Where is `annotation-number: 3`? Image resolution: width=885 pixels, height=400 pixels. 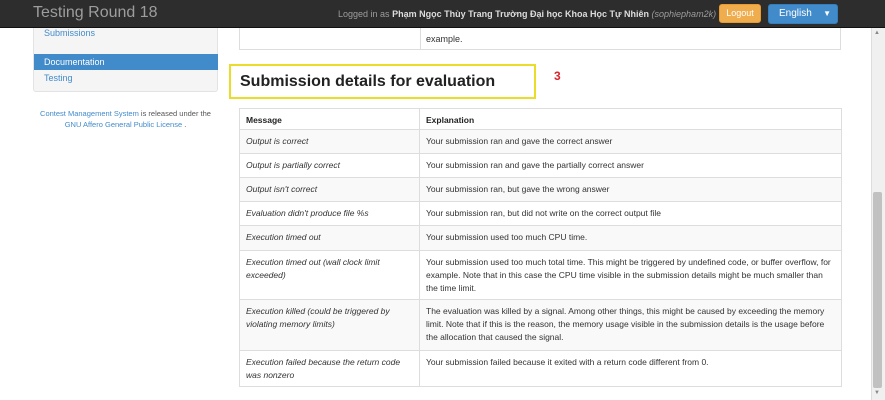 annotation-number: 3 is located at coordinates (557, 76).